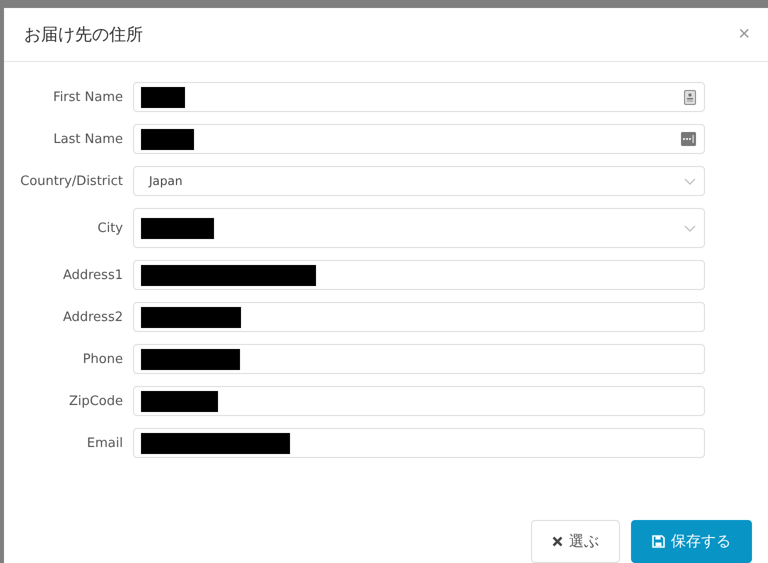  Describe the element at coordinates (557, 541) in the screenshot. I see `x-icon` at that location.